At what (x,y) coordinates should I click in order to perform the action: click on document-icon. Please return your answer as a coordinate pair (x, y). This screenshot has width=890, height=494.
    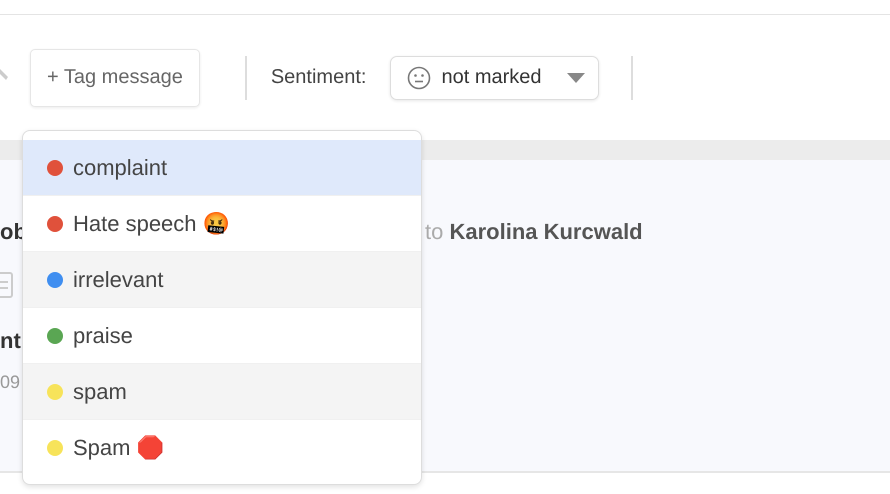
    Looking at the image, I should click on (7, 285).